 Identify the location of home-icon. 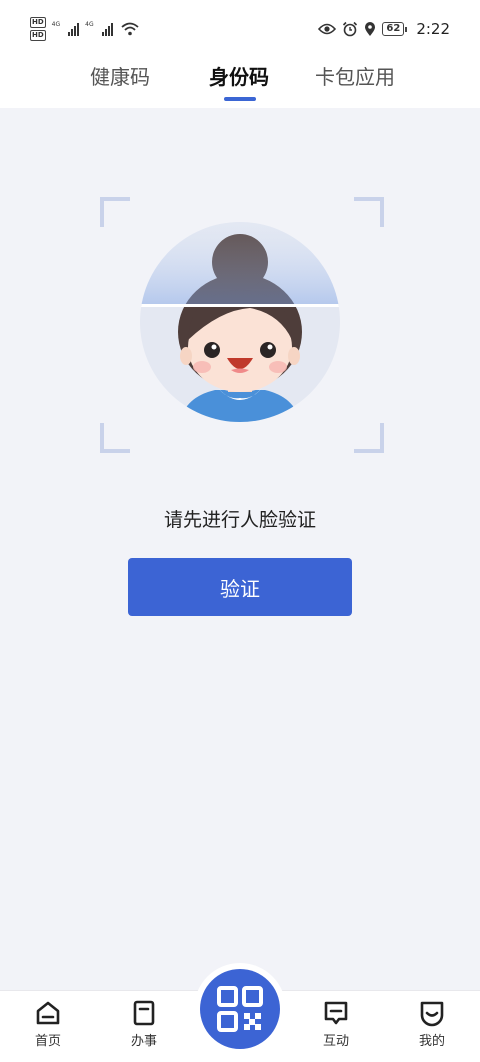
(48, 1013).